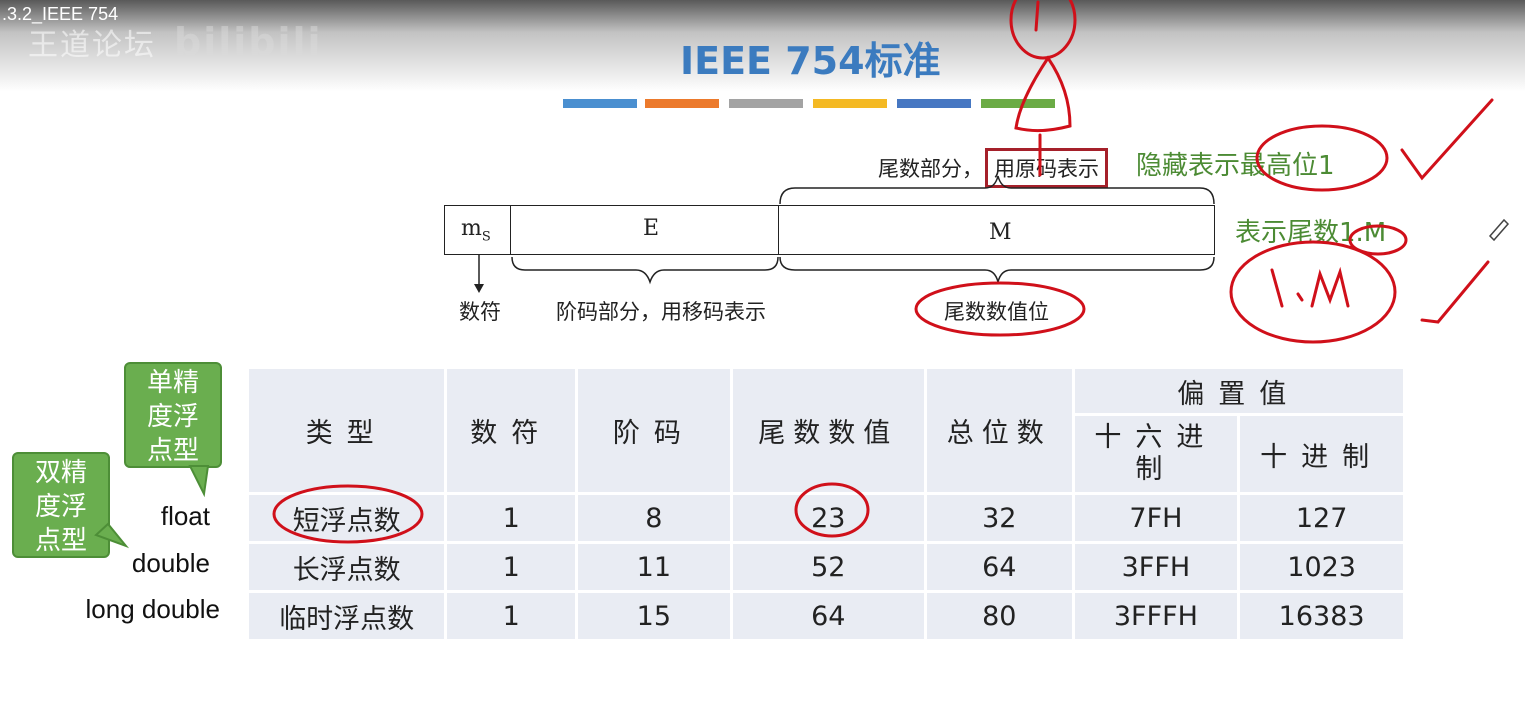 Image resolution: width=1525 pixels, height=703 pixels. What do you see at coordinates (1156, 518) in the screenshot?
I see `cell-bias-hex: 7FH` at bounding box center [1156, 518].